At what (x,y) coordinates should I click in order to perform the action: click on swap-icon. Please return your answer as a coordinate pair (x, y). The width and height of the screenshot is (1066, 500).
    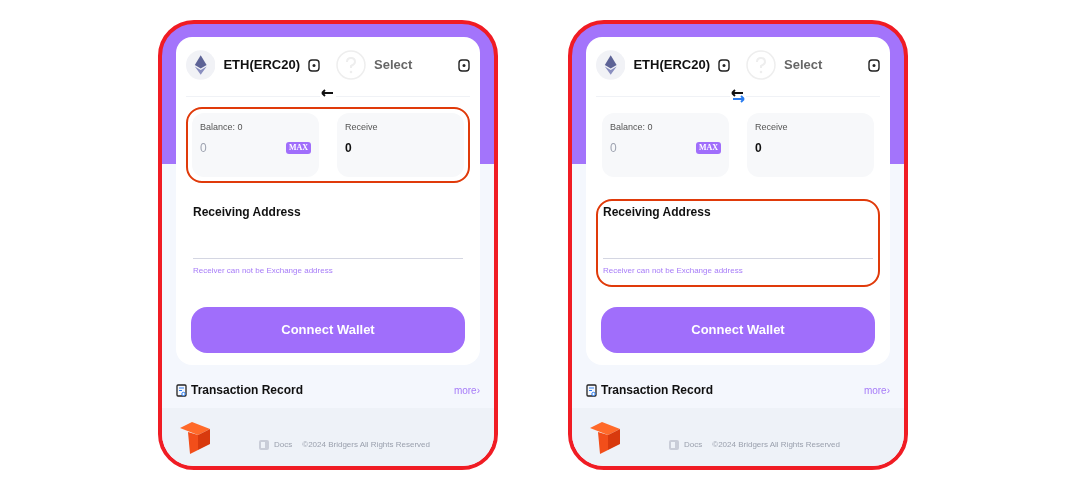
    Looking at the image, I should click on (738, 96).